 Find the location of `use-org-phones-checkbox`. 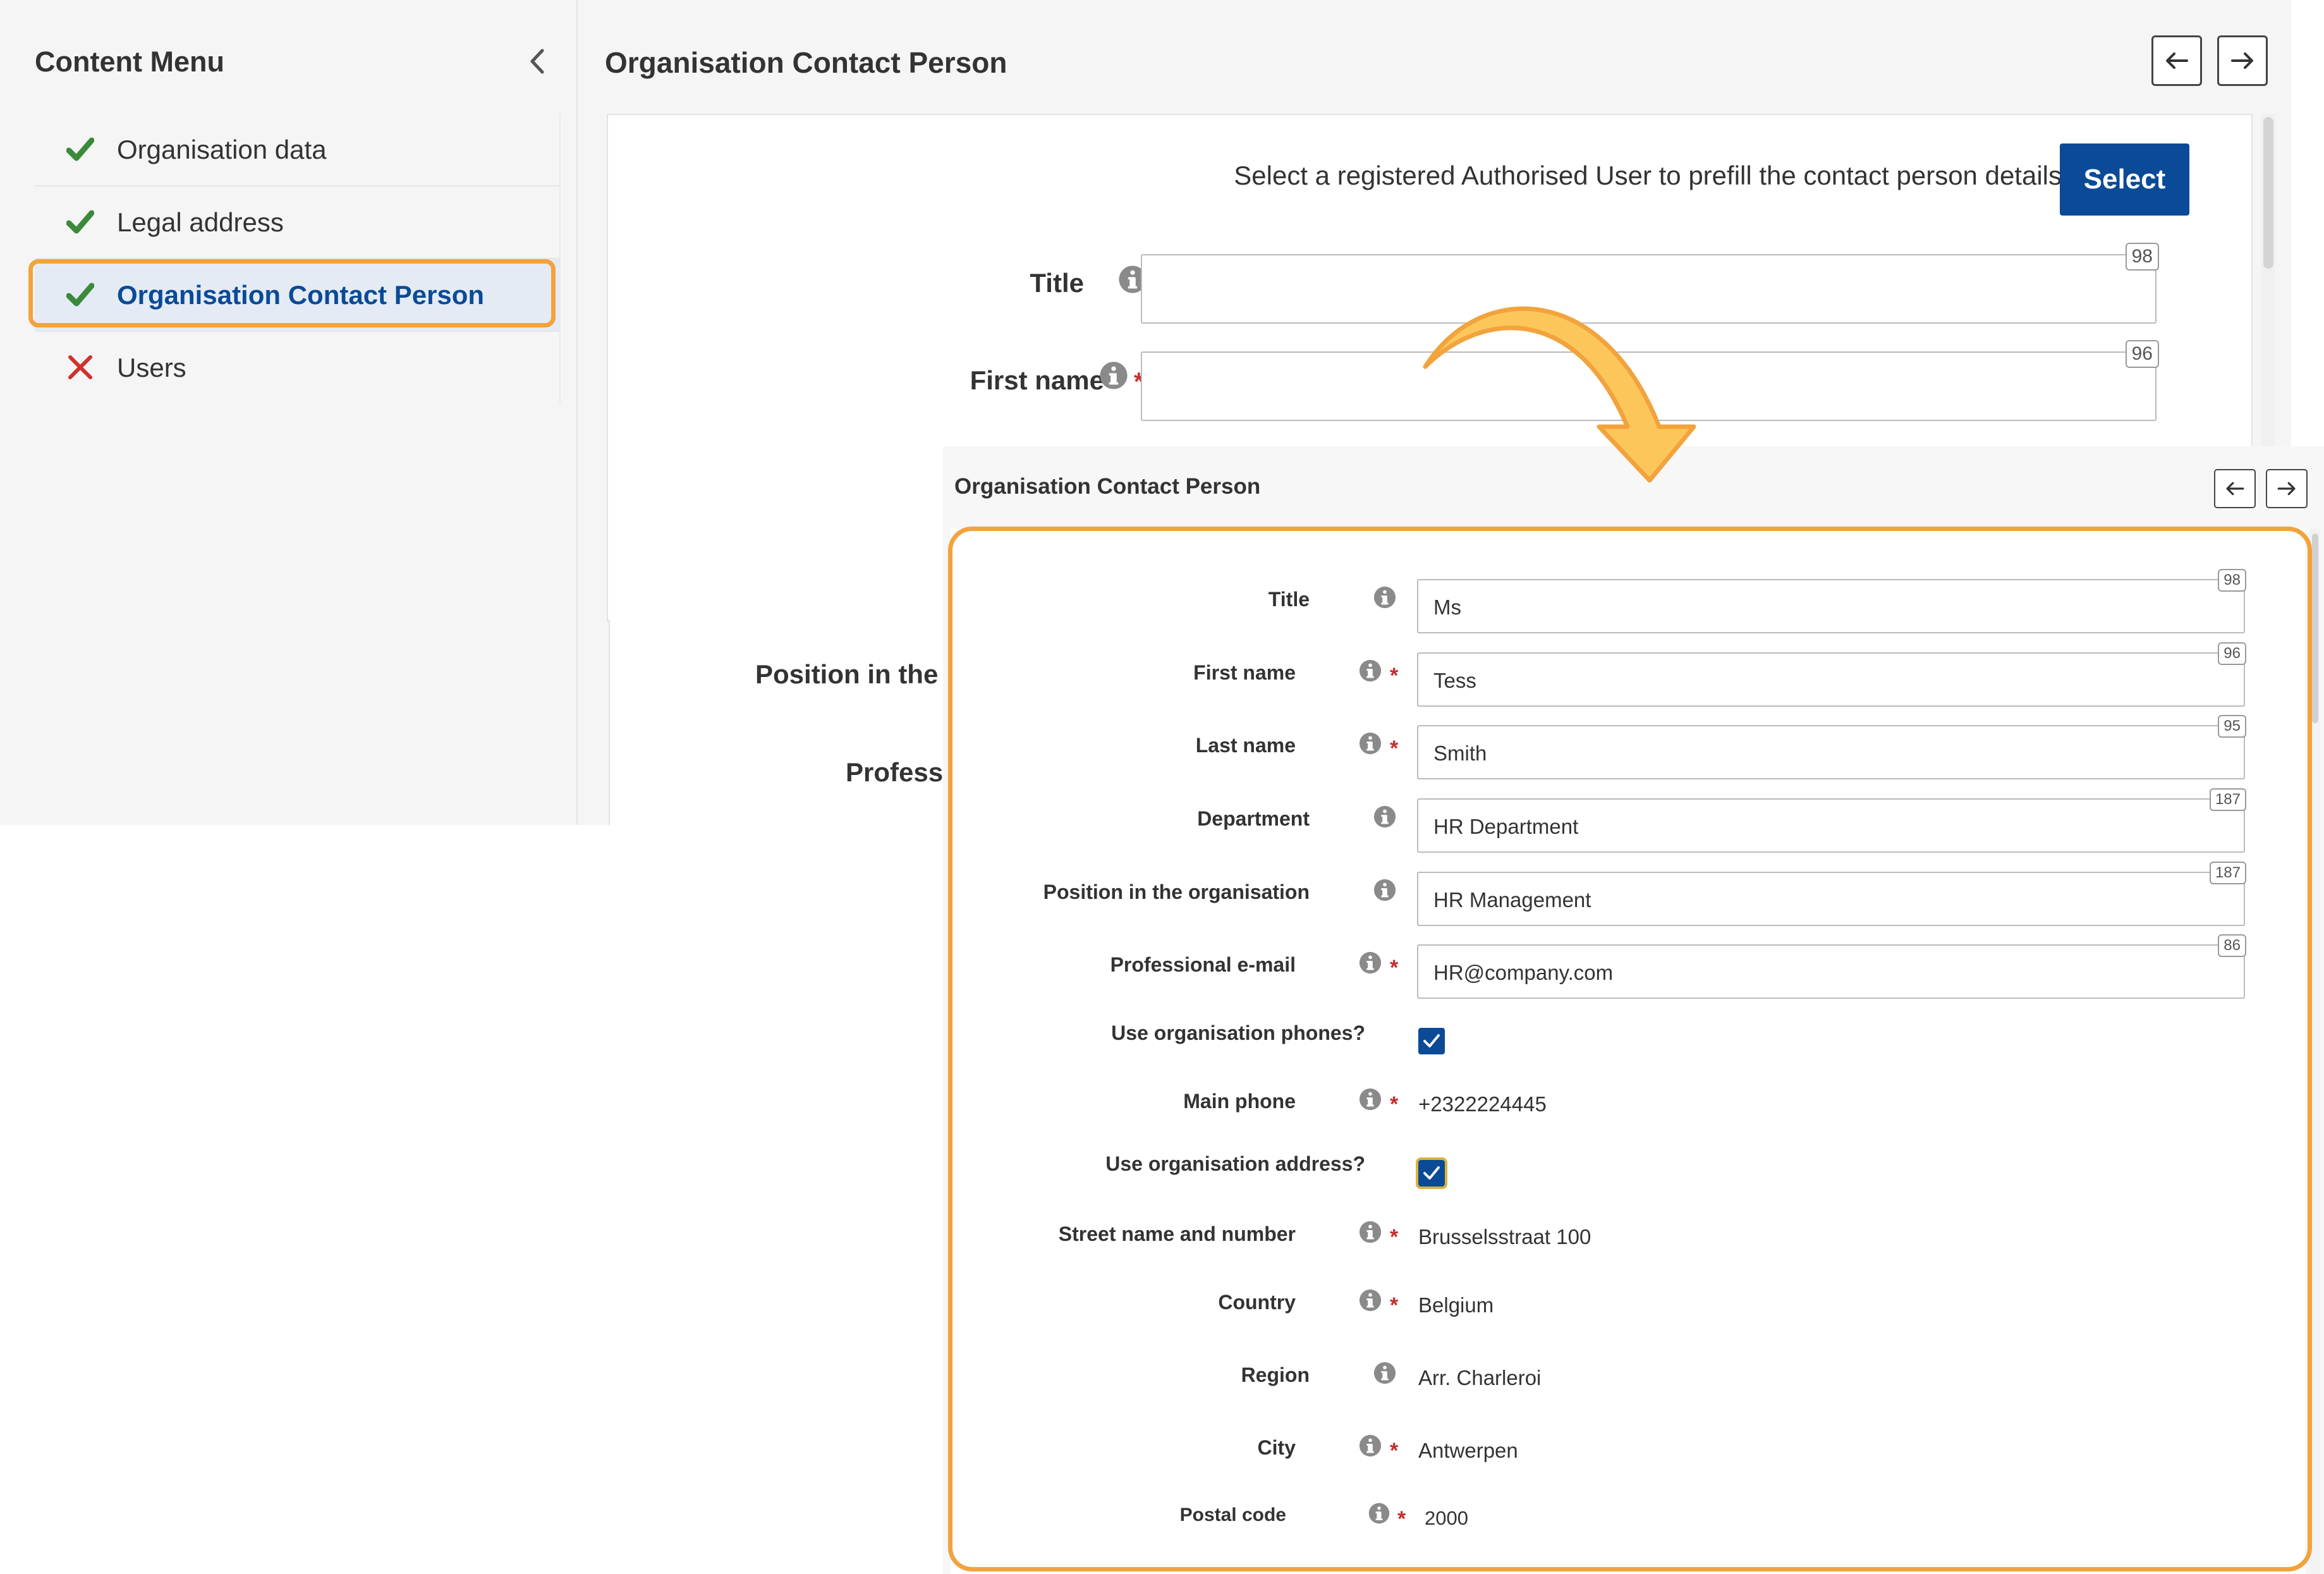

use-org-phones-checkbox is located at coordinates (1431, 1041).